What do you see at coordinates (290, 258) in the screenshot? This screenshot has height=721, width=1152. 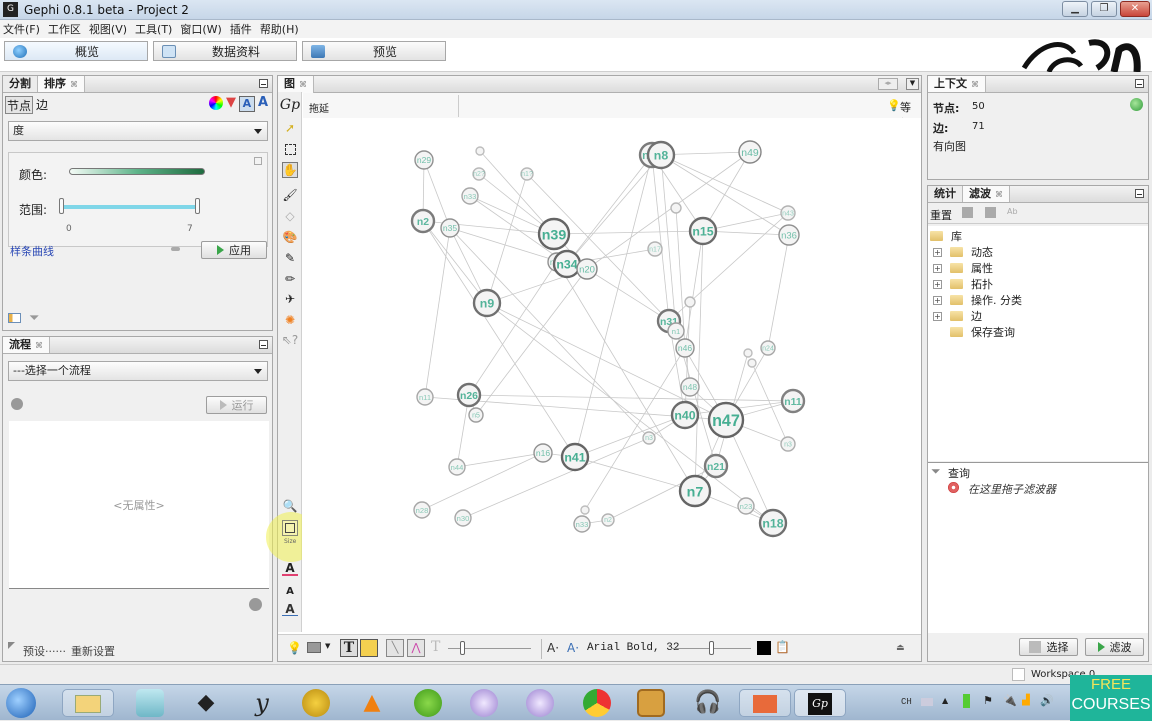 I see `pencil-icon: ✎` at bounding box center [290, 258].